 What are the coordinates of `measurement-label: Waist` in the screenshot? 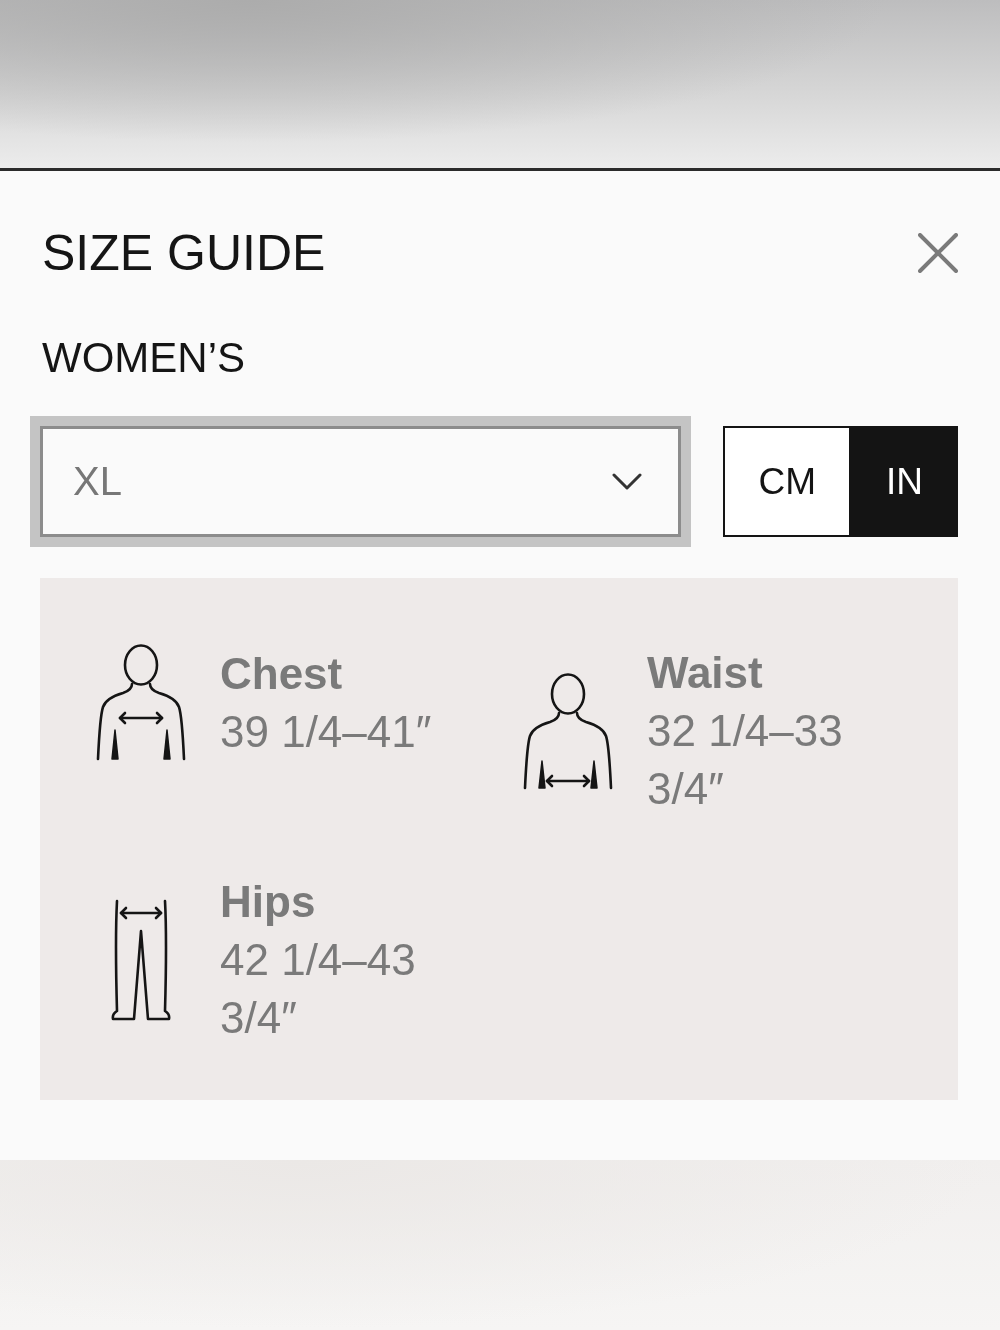 It's located at (705, 673).